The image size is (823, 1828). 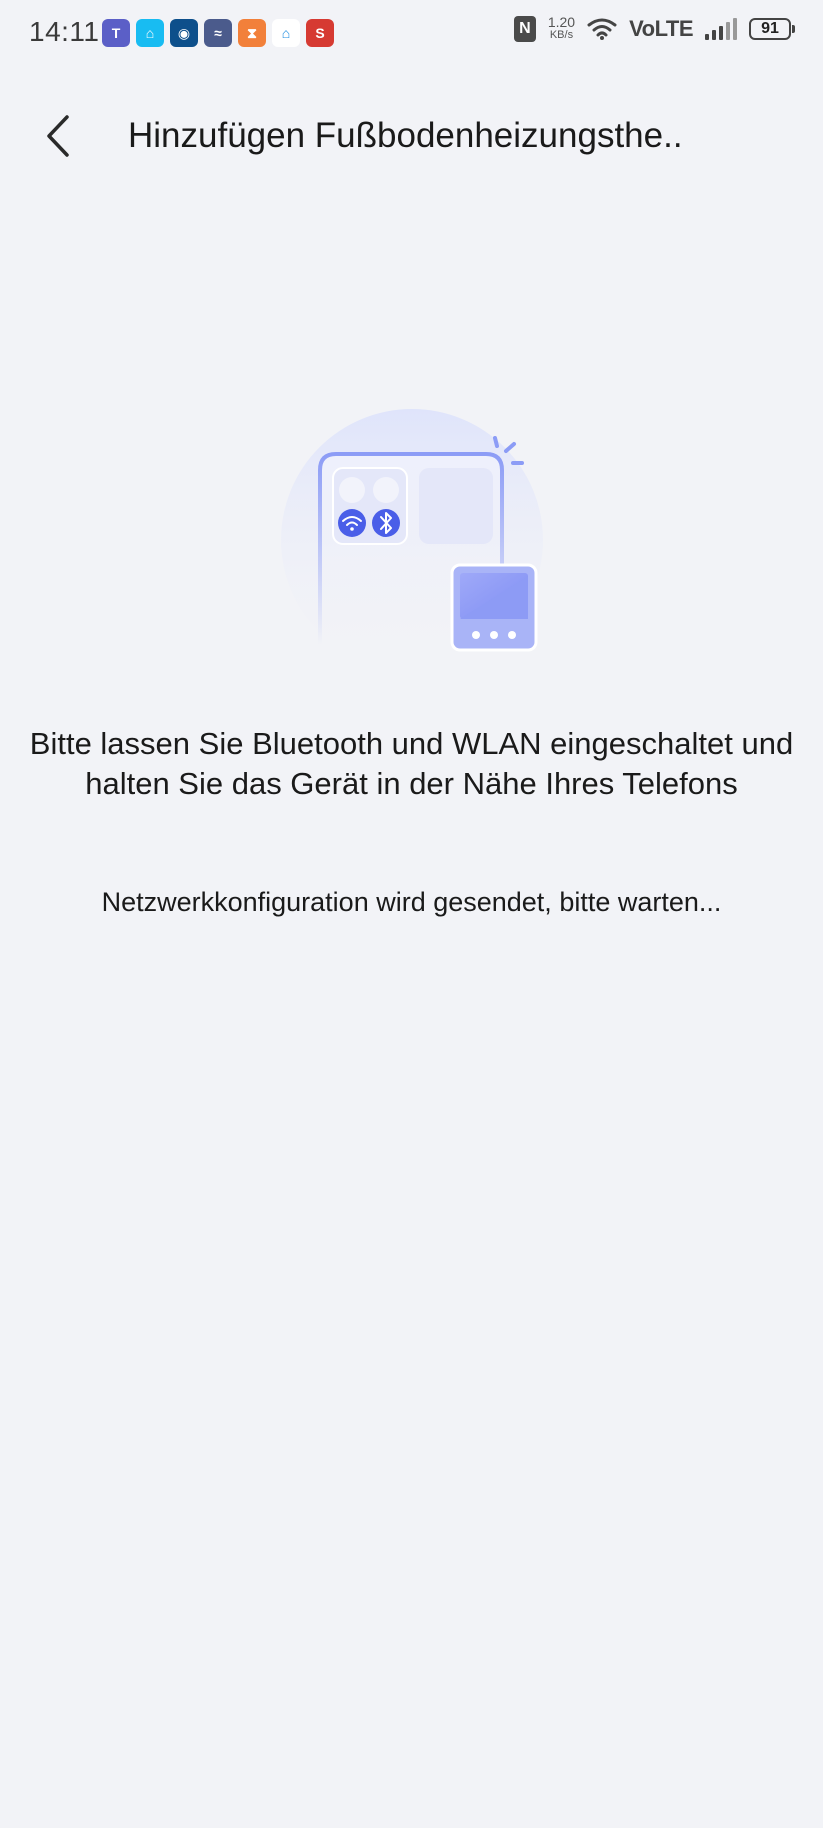 I want to click on volte-label: VoLTE, so click(x=661, y=28).